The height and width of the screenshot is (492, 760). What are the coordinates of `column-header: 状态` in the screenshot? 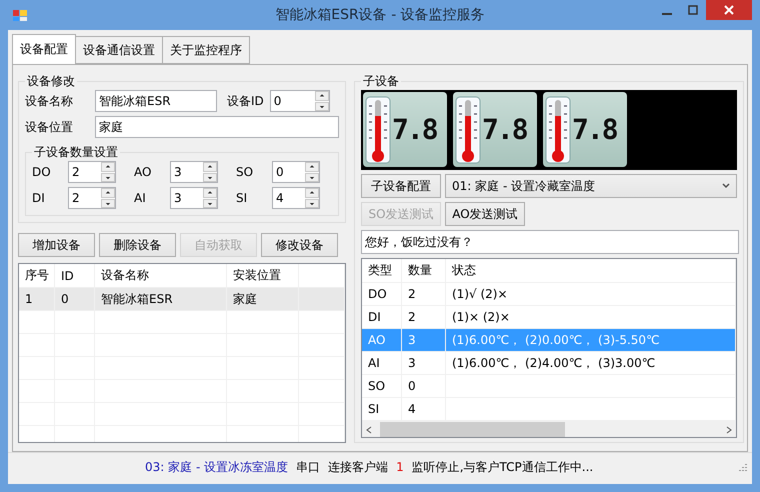 It's located at (591, 270).